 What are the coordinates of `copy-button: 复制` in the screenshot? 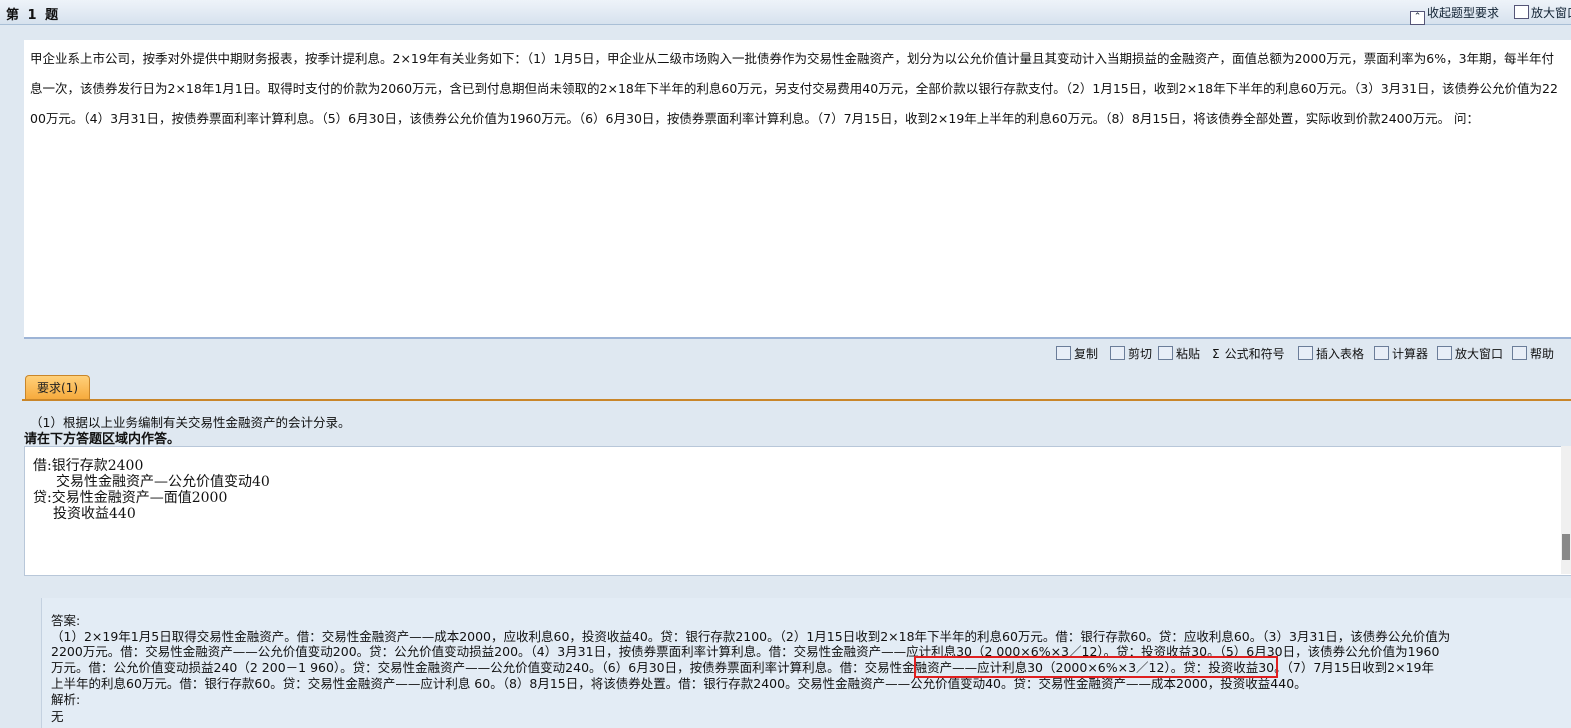 It's located at (1077, 353).